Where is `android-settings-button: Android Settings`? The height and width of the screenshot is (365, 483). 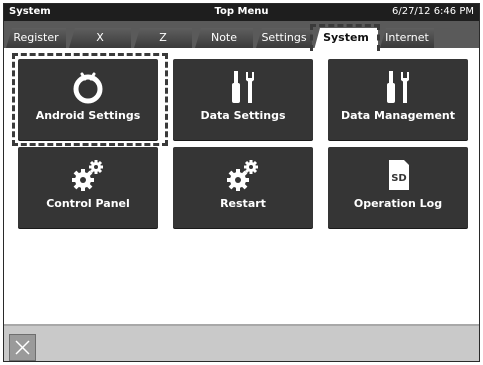
android-settings-button: Android Settings is located at coordinates (88, 99).